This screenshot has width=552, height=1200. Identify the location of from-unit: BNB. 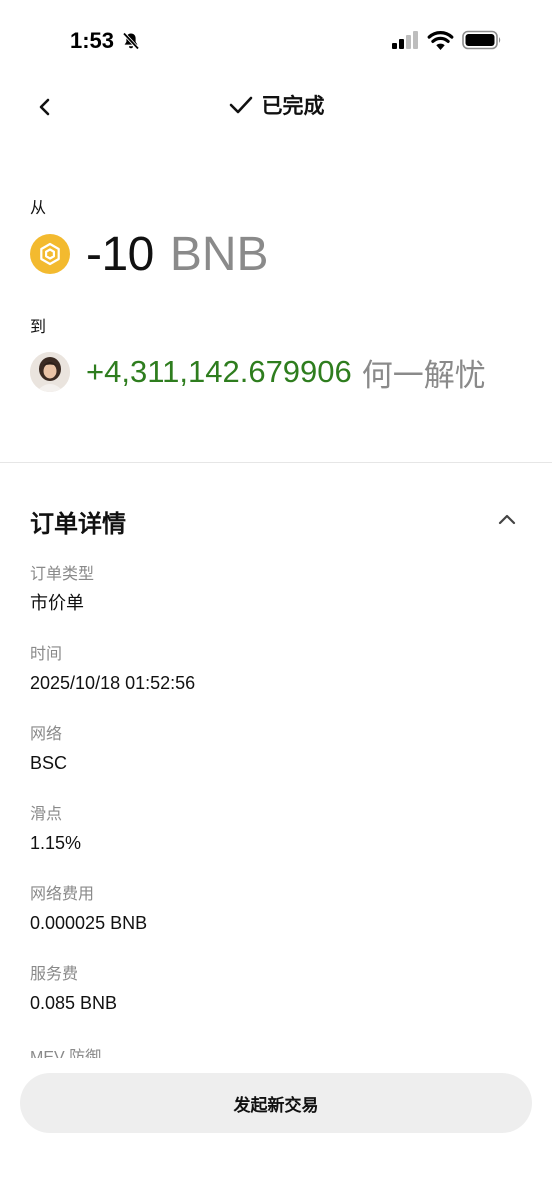
(219, 254).